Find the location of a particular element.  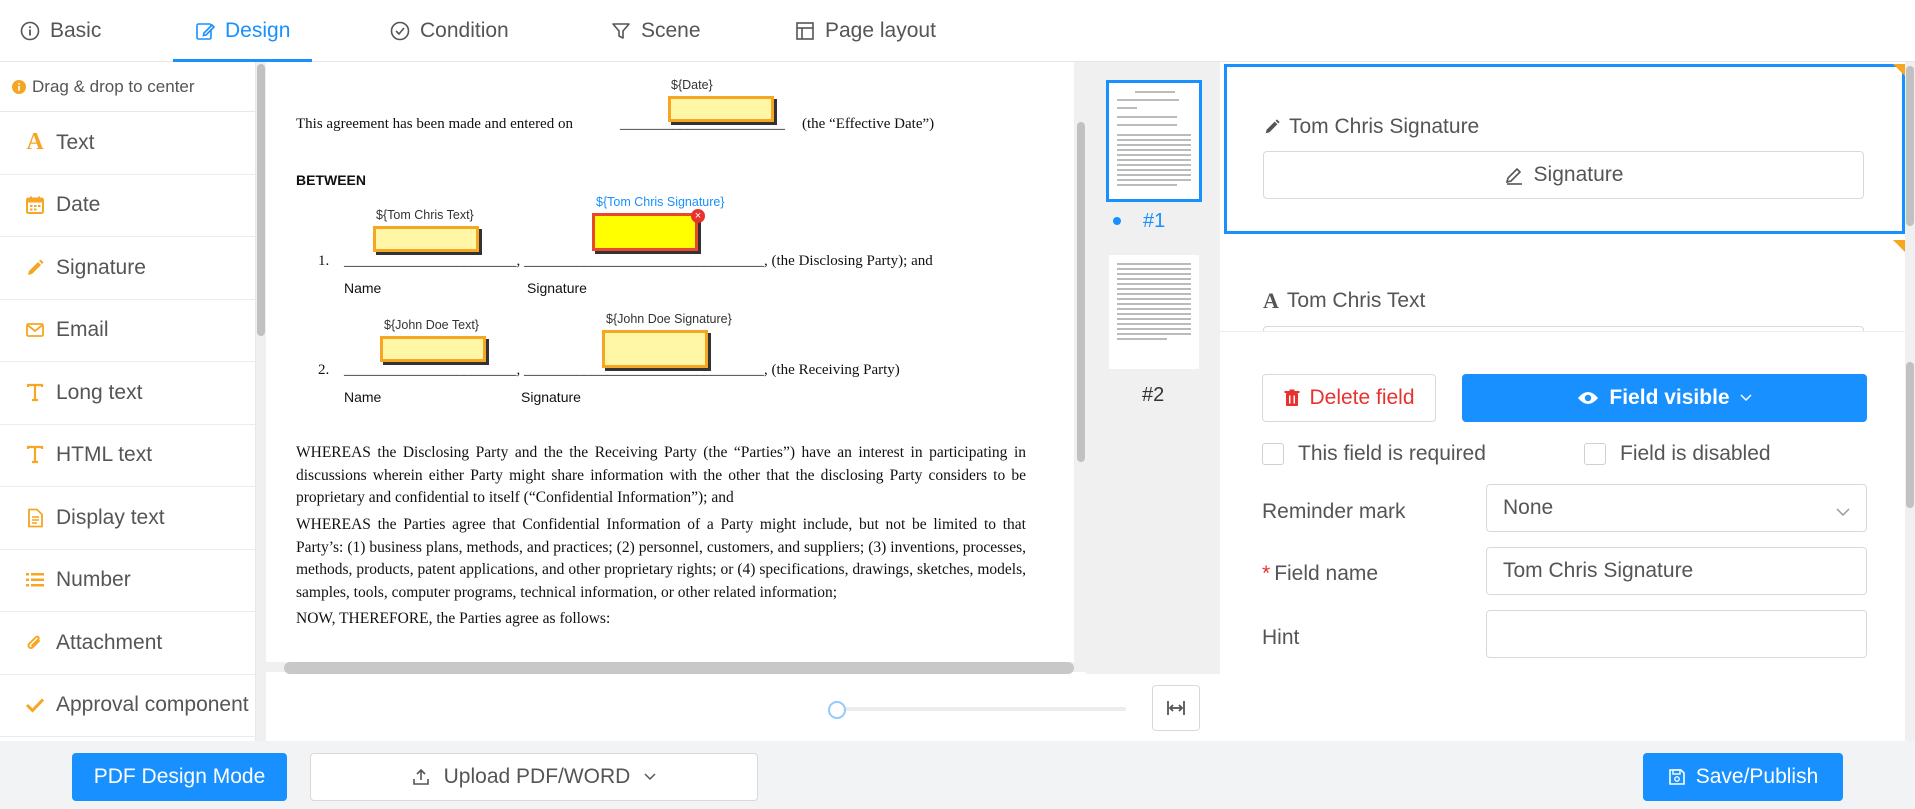

preview-card-title-2: A Tom Chris Text is located at coordinates (1344, 301).